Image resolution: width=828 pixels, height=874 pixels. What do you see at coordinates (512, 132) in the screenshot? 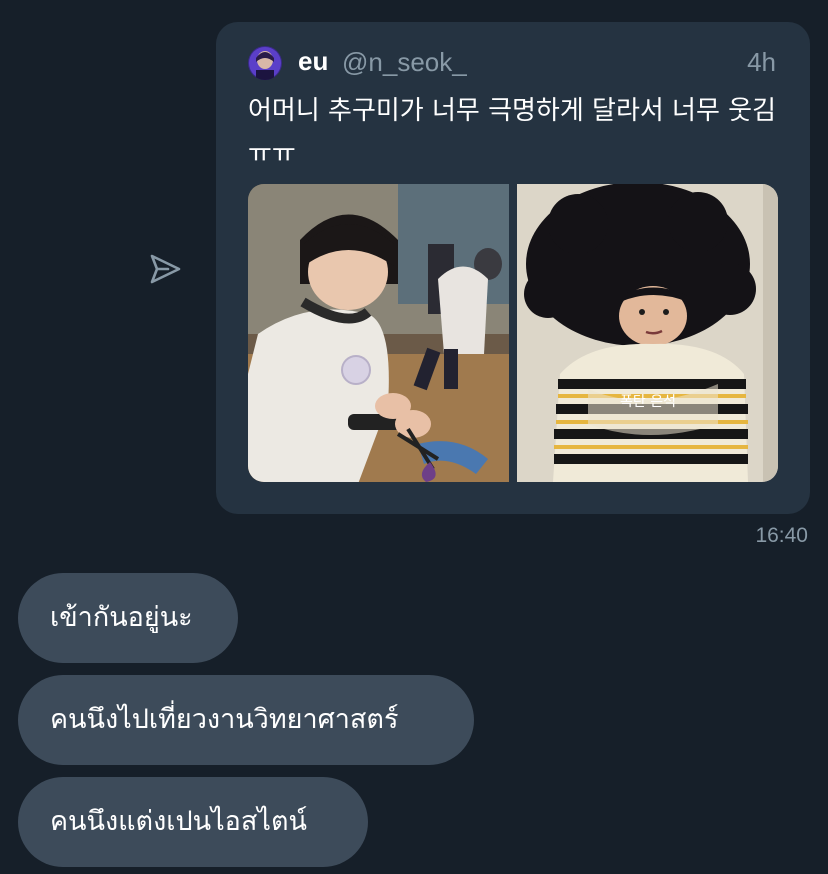
I see `tweet-text: 어머니 추구미가 너무 극명하게 달라서 너무 웃김 ㅠㅠ` at bounding box center [512, 132].